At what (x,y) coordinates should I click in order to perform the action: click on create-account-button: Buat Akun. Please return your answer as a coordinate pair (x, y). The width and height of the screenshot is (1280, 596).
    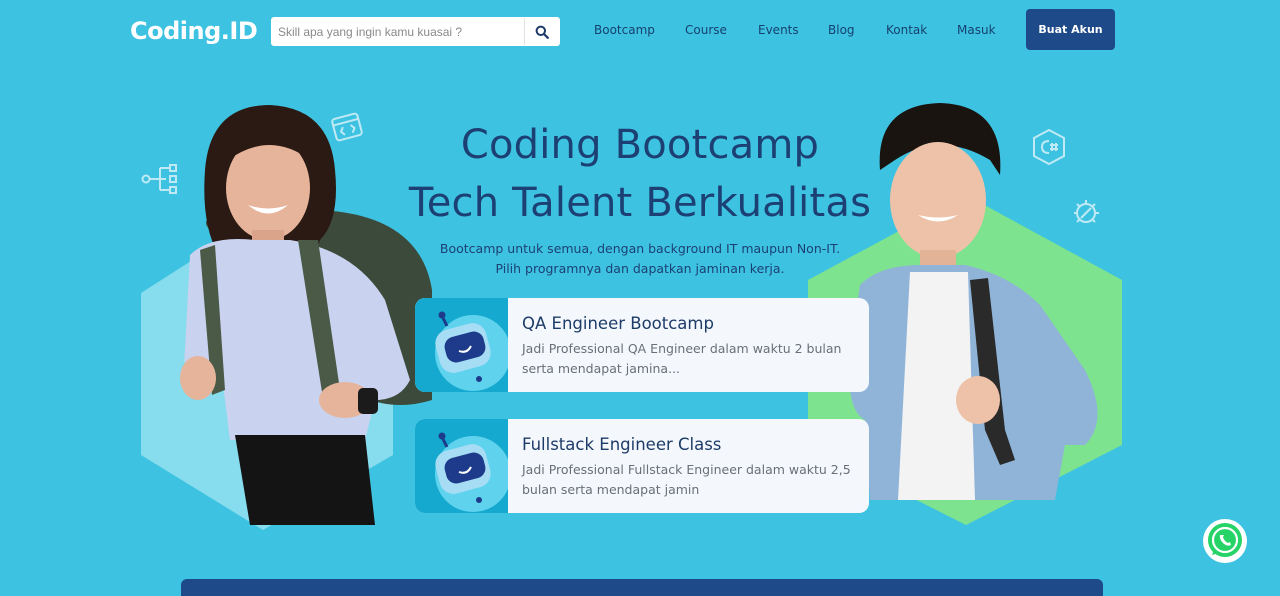
    Looking at the image, I should click on (1070, 29).